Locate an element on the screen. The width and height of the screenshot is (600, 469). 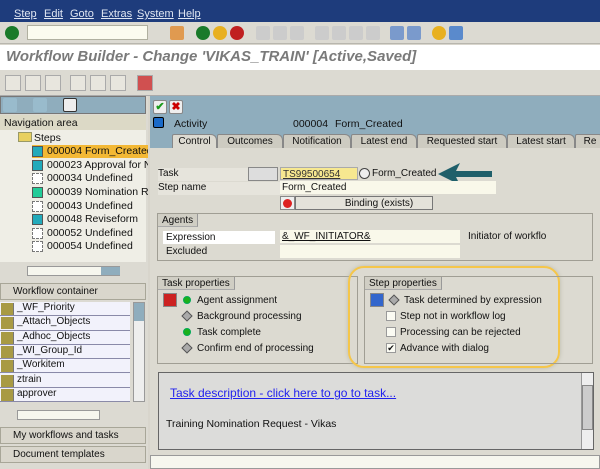
tab-notification: Notification is located at coordinates (317, 141).